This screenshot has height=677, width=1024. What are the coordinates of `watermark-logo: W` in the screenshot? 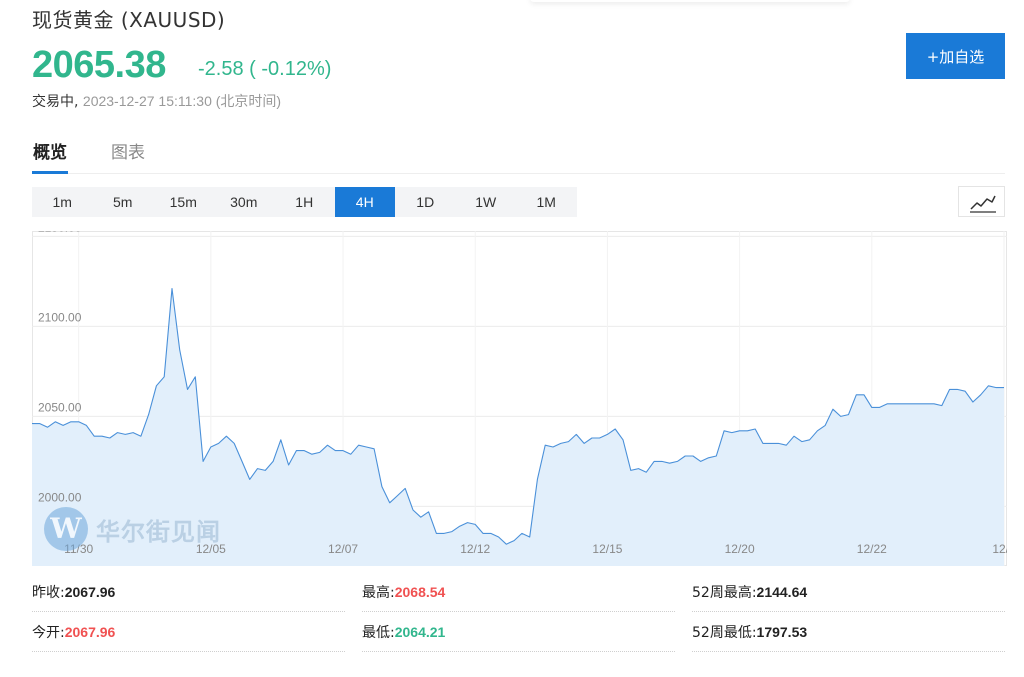 It's located at (66, 529).